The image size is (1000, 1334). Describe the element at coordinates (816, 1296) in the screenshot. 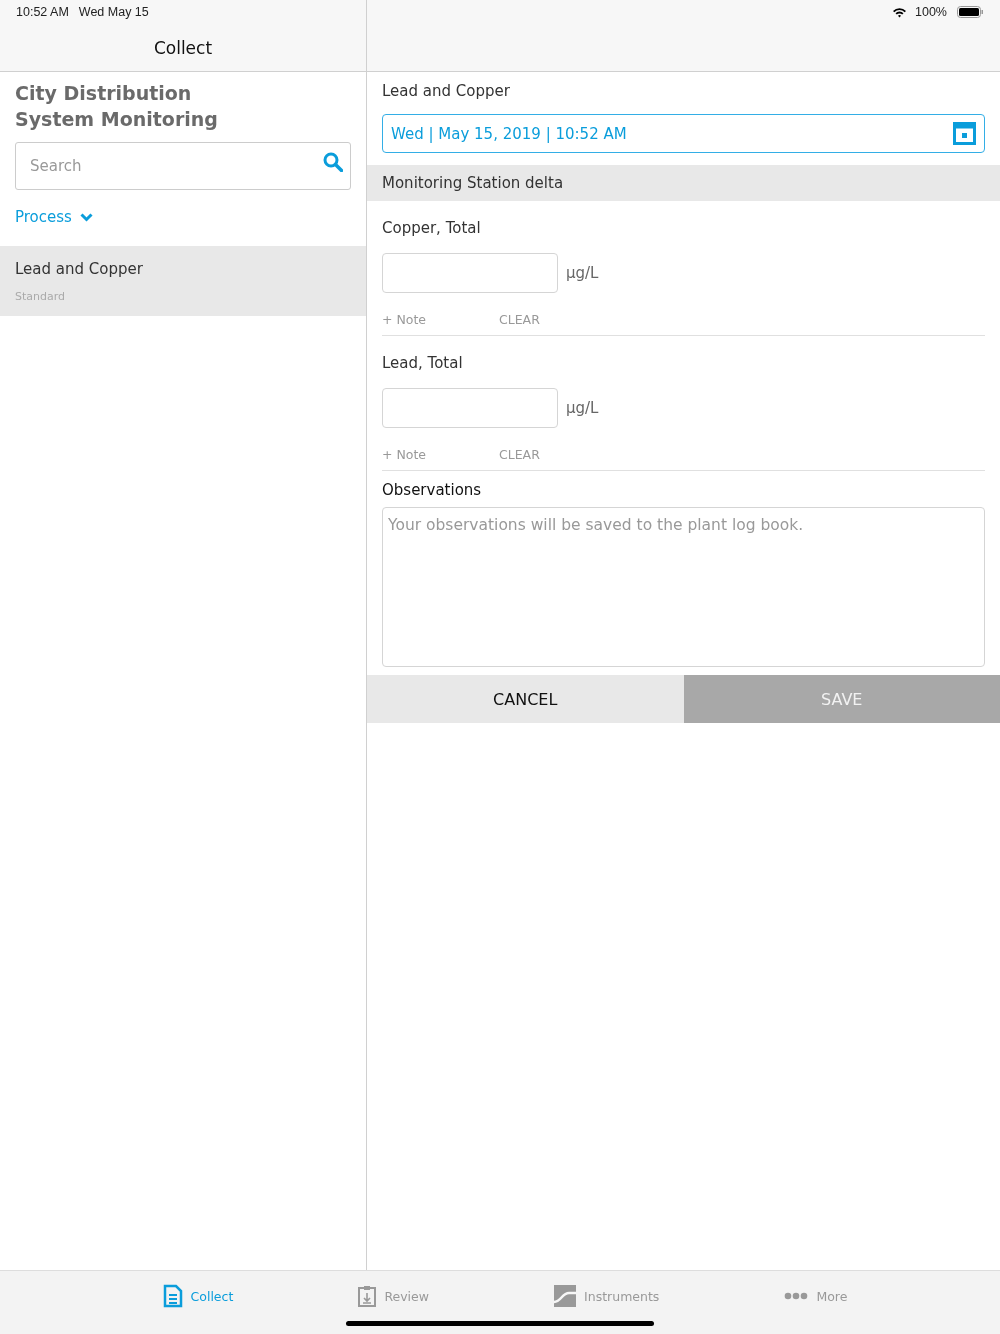

I see `tab: More` at that location.